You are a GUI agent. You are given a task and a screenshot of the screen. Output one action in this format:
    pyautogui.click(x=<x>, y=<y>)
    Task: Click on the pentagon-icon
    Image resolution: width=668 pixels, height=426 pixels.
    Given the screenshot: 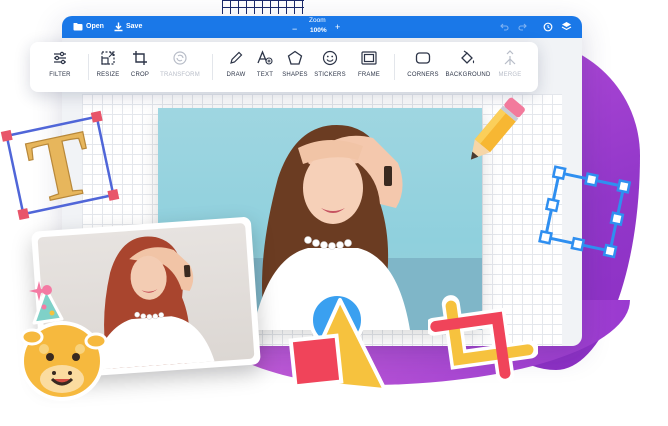 What is the action you would take?
    pyautogui.click(x=295, y=57)
    